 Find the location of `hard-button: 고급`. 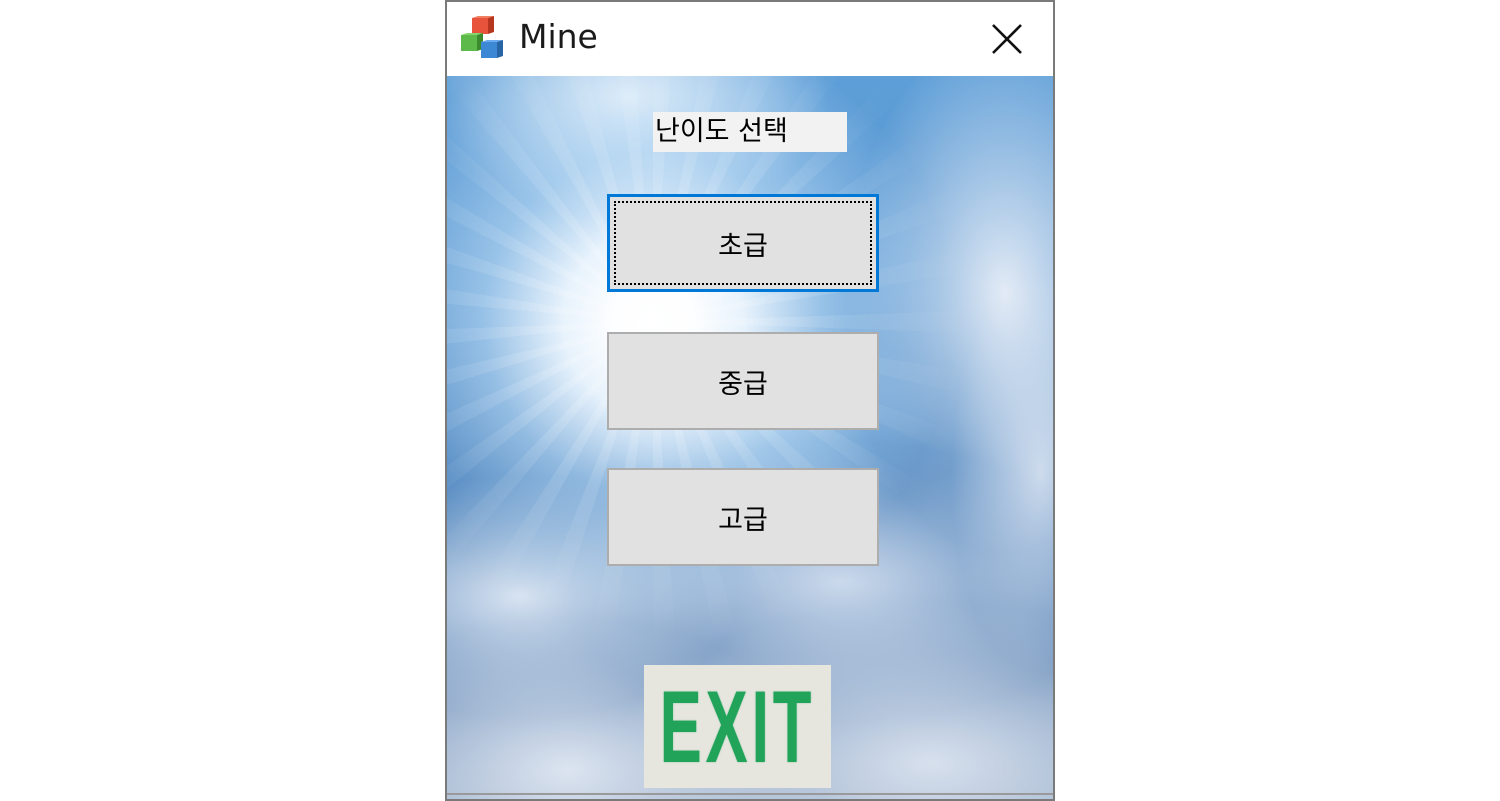

hard-button: 고급 is located at coordinates (743, 517).